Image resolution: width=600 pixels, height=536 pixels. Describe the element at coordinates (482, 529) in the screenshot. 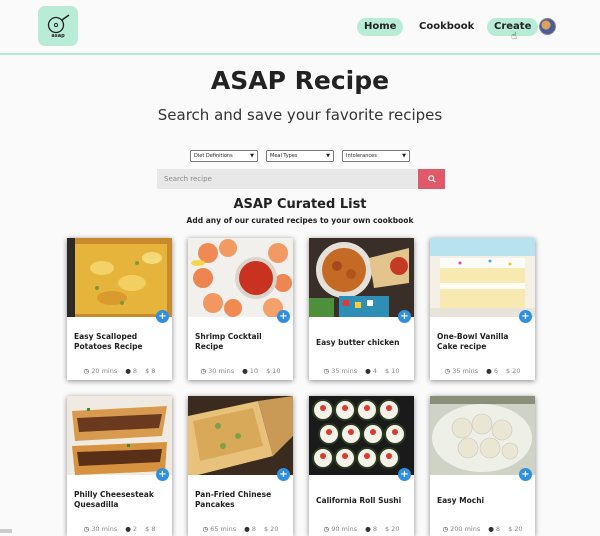

I see `recipe-meta: ◷ 200 mins ● 8 $ 20` at that location.